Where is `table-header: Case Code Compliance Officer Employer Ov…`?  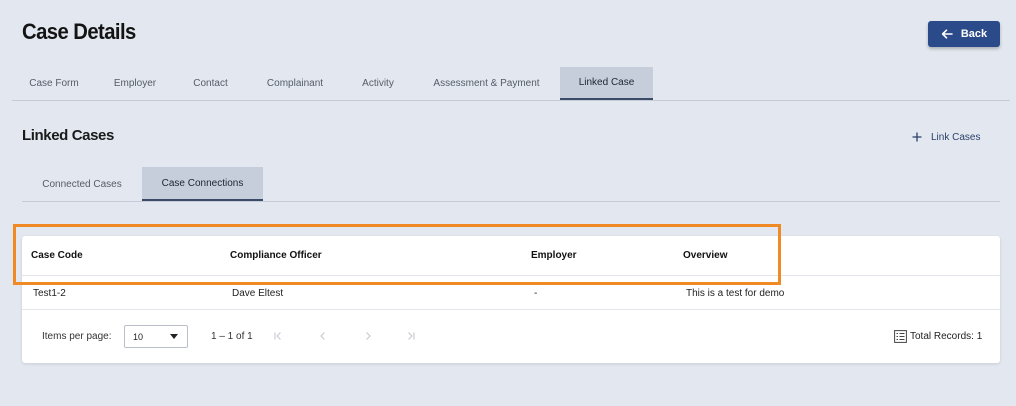 table-header: Case Code Compliance Officer Employer Ov… is located at coordinates (511, 256).